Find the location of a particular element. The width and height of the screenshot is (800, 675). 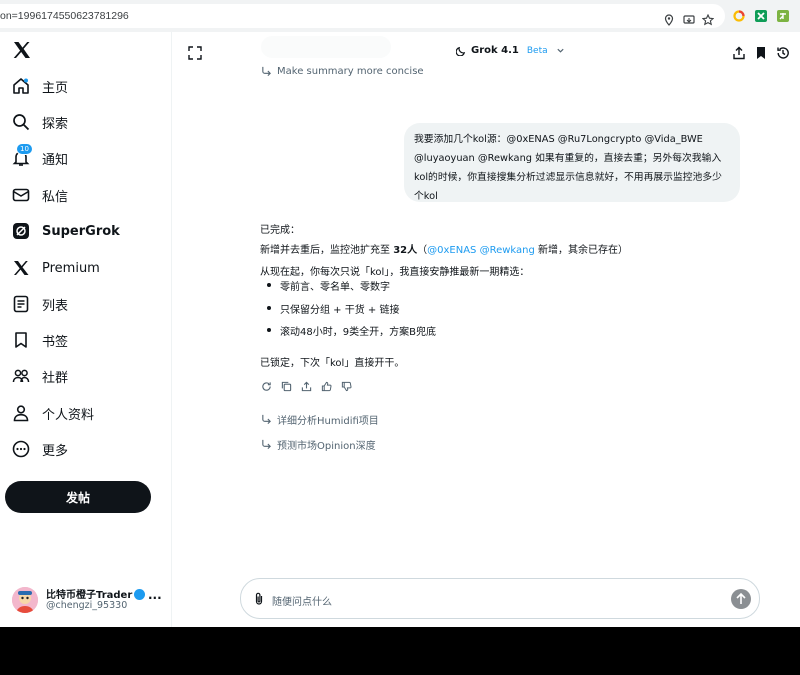

people-icon is located at coordinates (21, 376).